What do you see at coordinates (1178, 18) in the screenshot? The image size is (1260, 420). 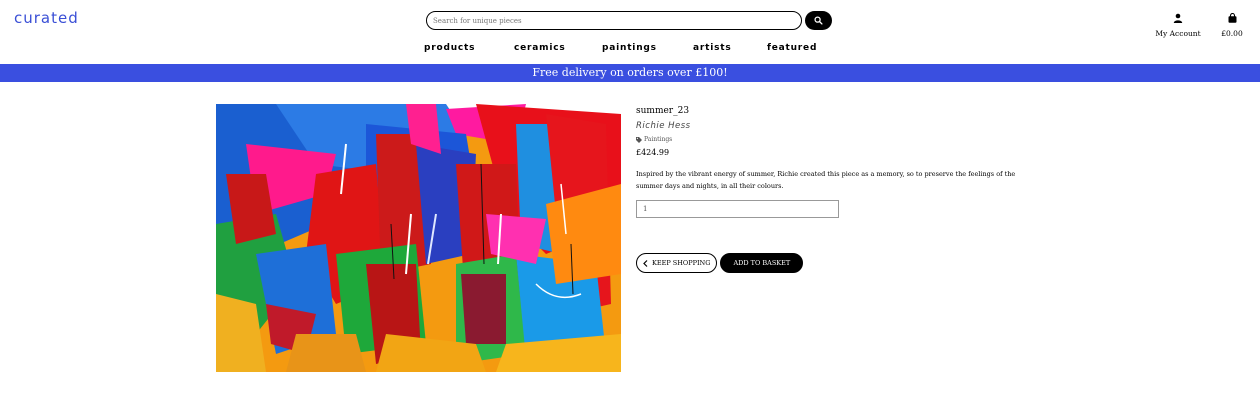 I see `user-icon` at bounding box center [1178, 18].